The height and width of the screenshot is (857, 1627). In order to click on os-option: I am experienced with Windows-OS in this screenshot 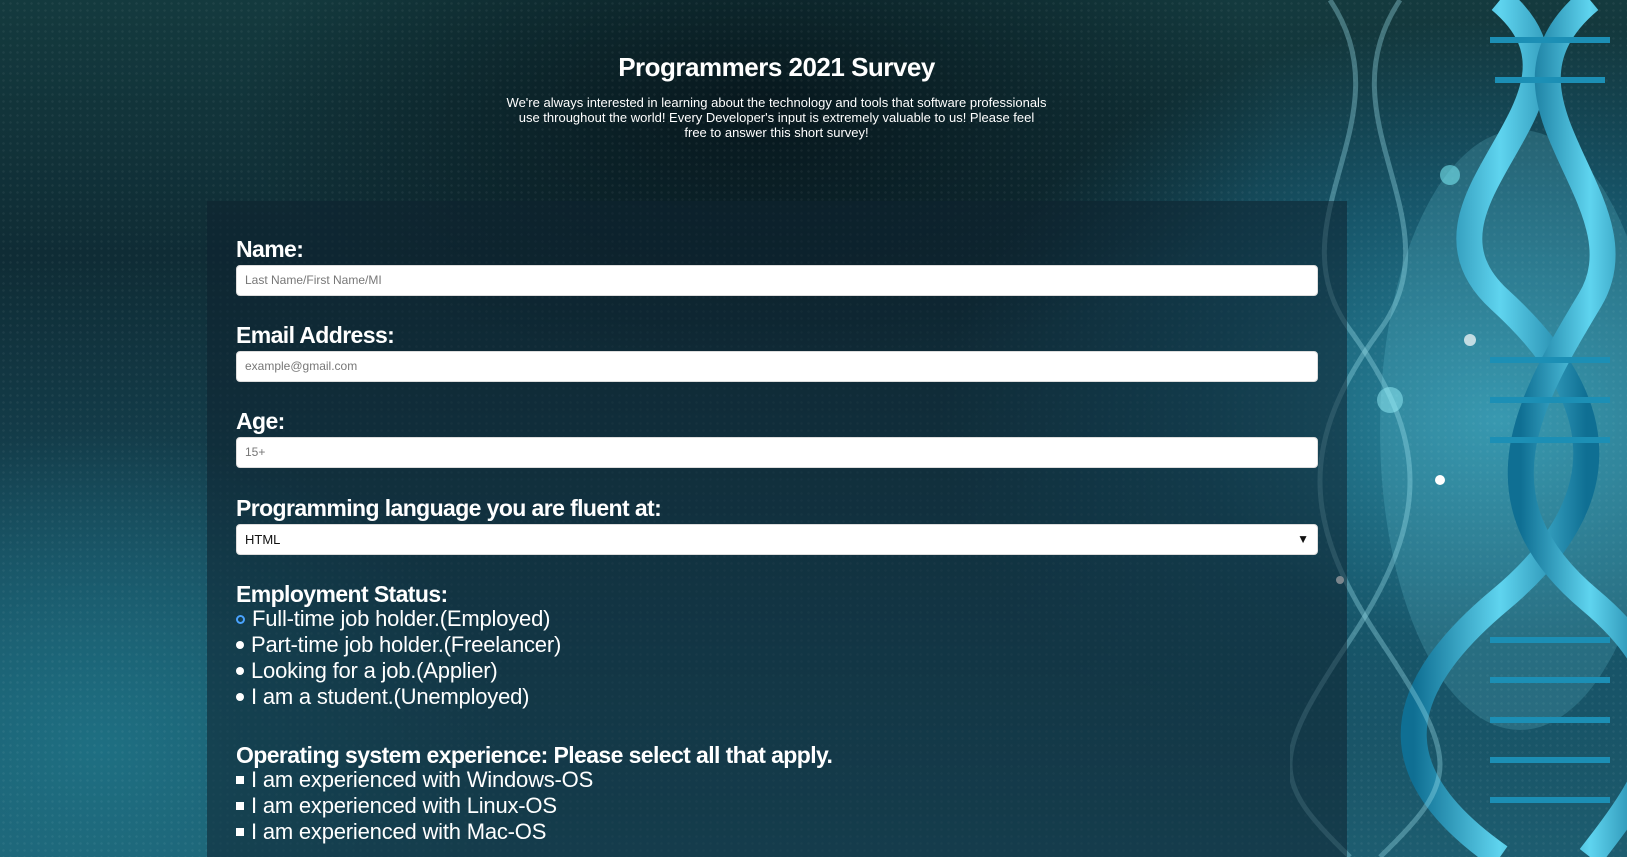, I will do `click(414, 780)`.